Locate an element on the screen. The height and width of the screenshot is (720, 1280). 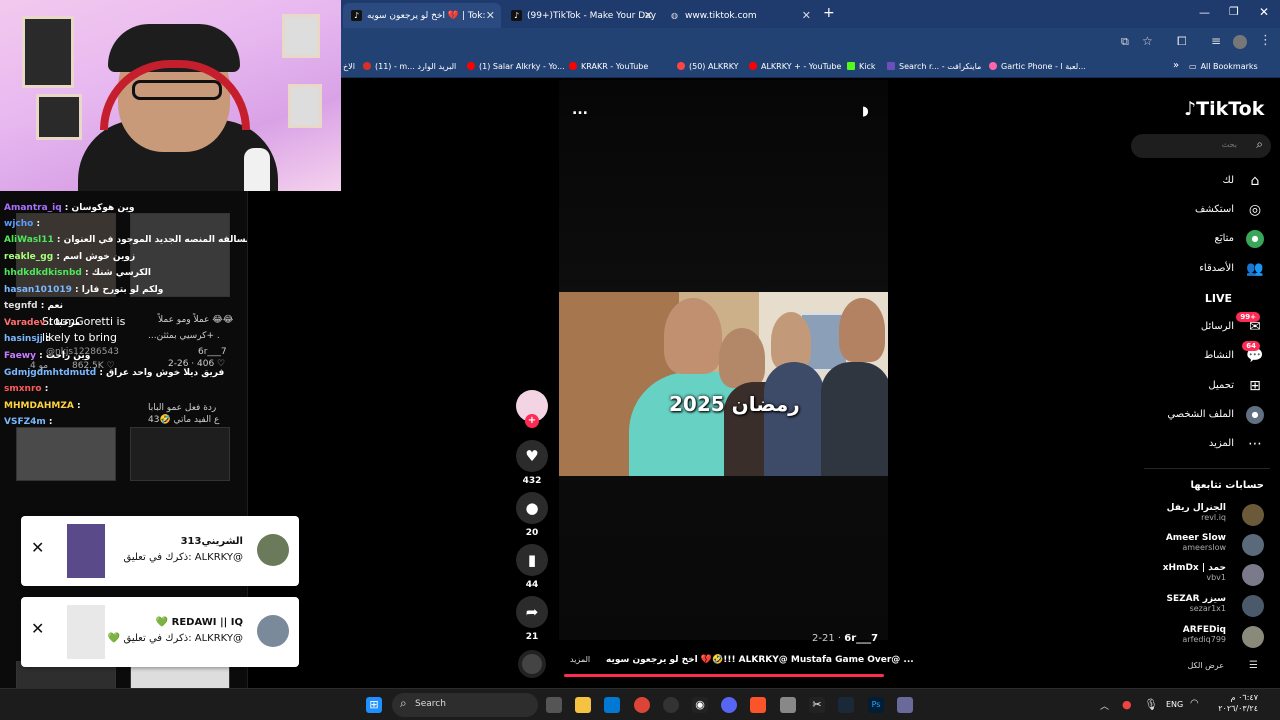
chat-username: AliWasl11 is located at coordinates (29, 240).